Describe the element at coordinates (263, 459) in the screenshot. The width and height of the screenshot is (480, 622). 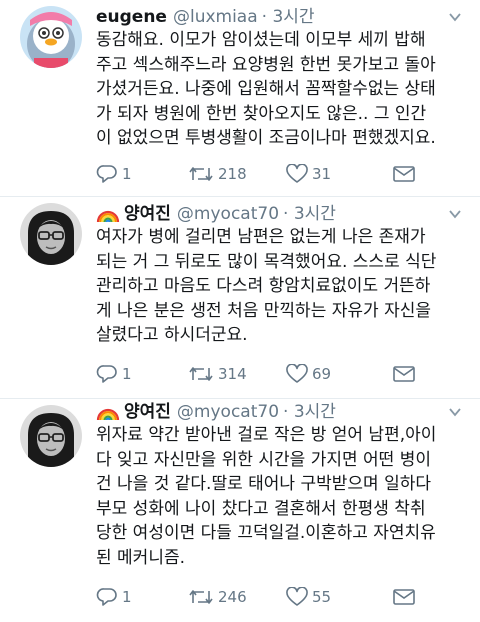
I see `tweet-line: 다 잊고 자신만을 위한 시간을 가지면 어떤 병이` at that location.